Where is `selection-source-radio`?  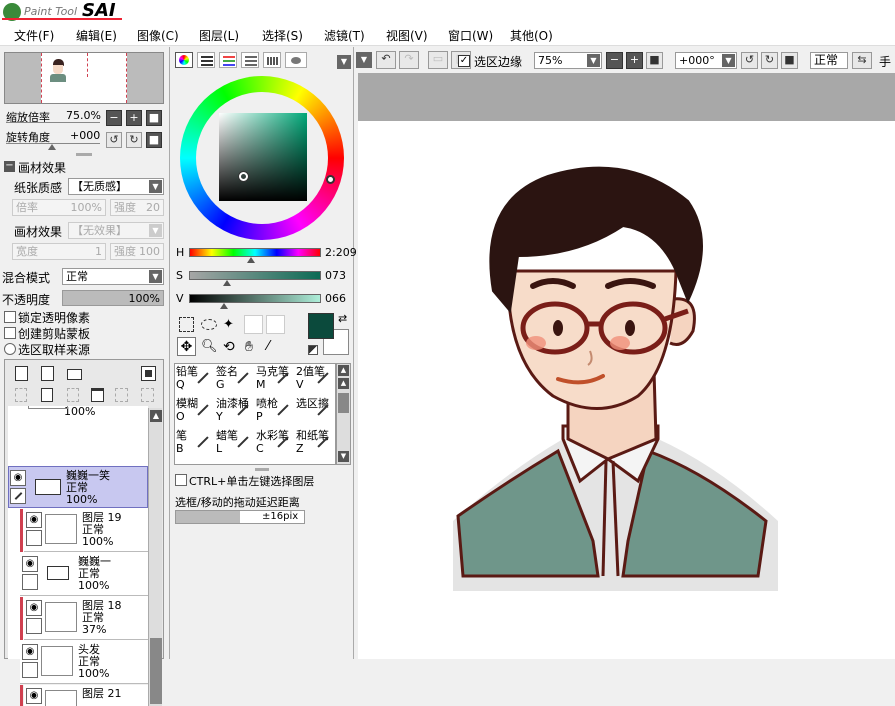 selection-source-radio is located at coordinates (10, 349).